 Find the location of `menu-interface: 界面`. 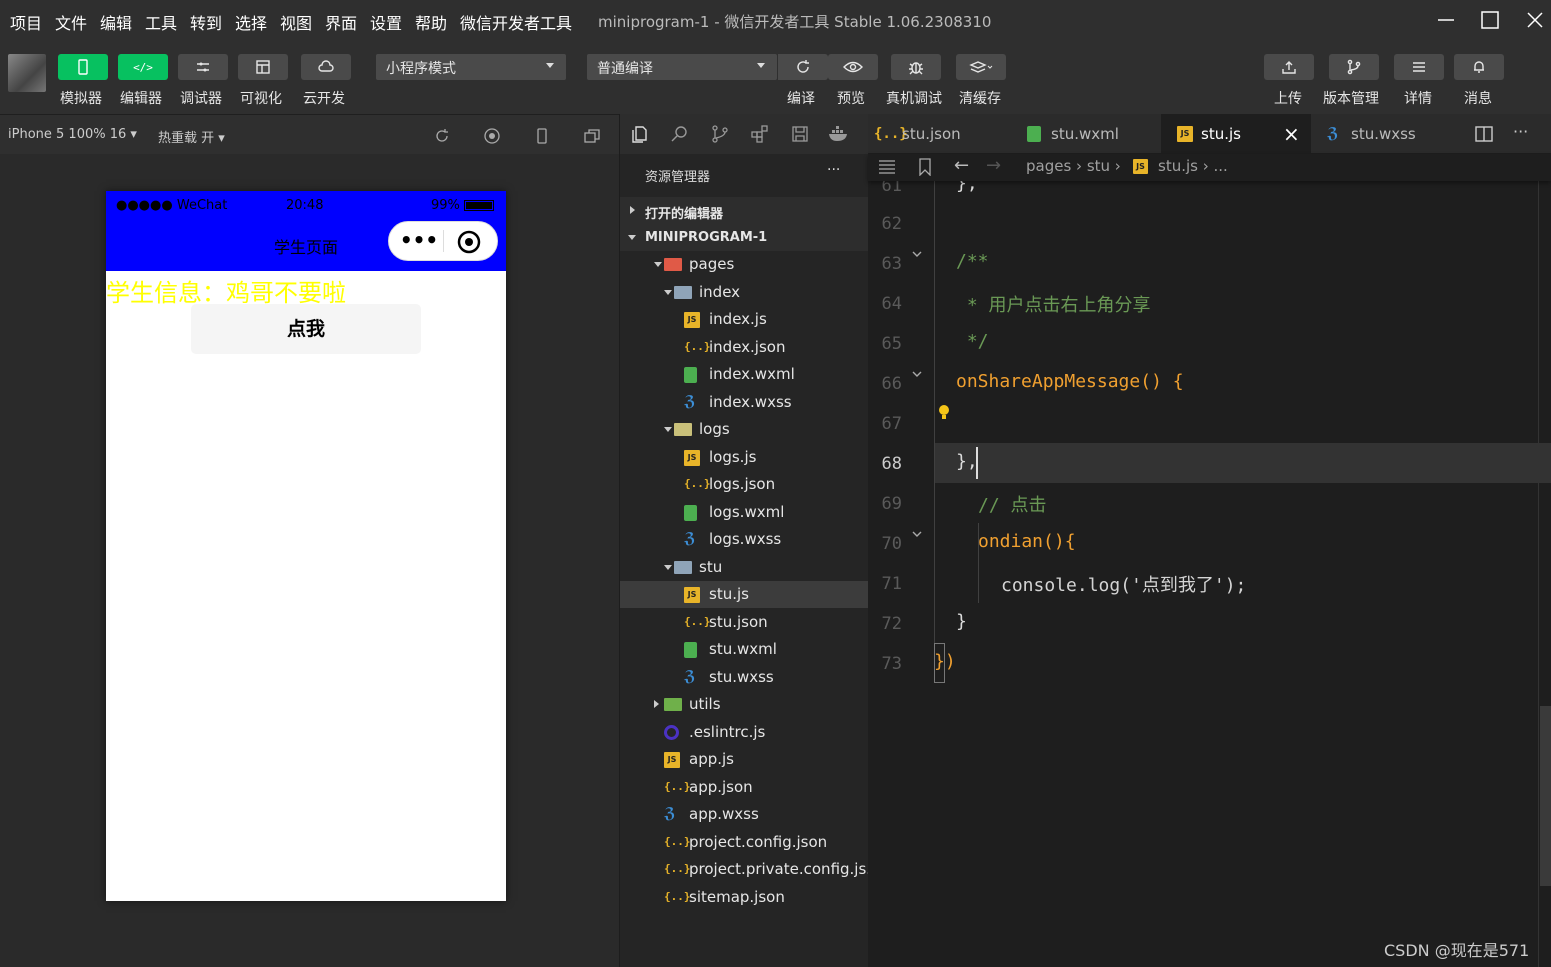

menu-interface: 界面 is located at coordinates (341, 22).